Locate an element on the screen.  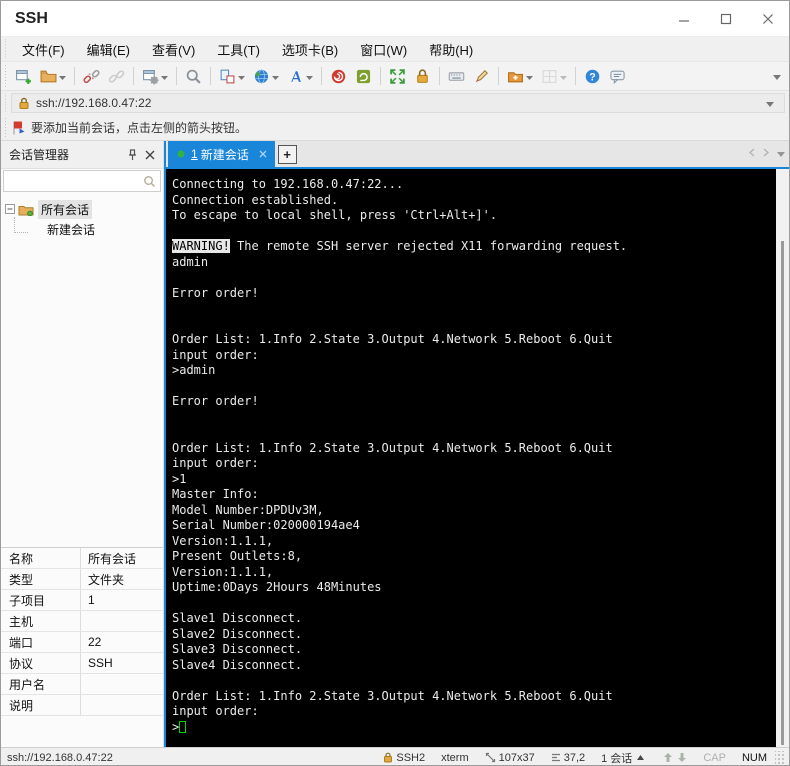
resize-icon is located at coordinates (490, 757).